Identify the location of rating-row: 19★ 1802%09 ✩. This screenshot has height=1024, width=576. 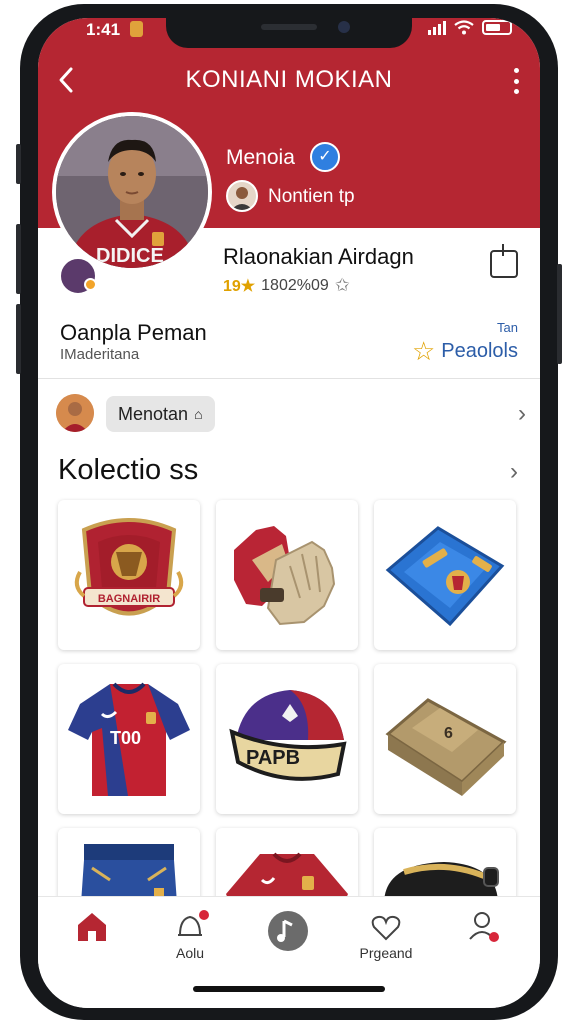
(286, 285).